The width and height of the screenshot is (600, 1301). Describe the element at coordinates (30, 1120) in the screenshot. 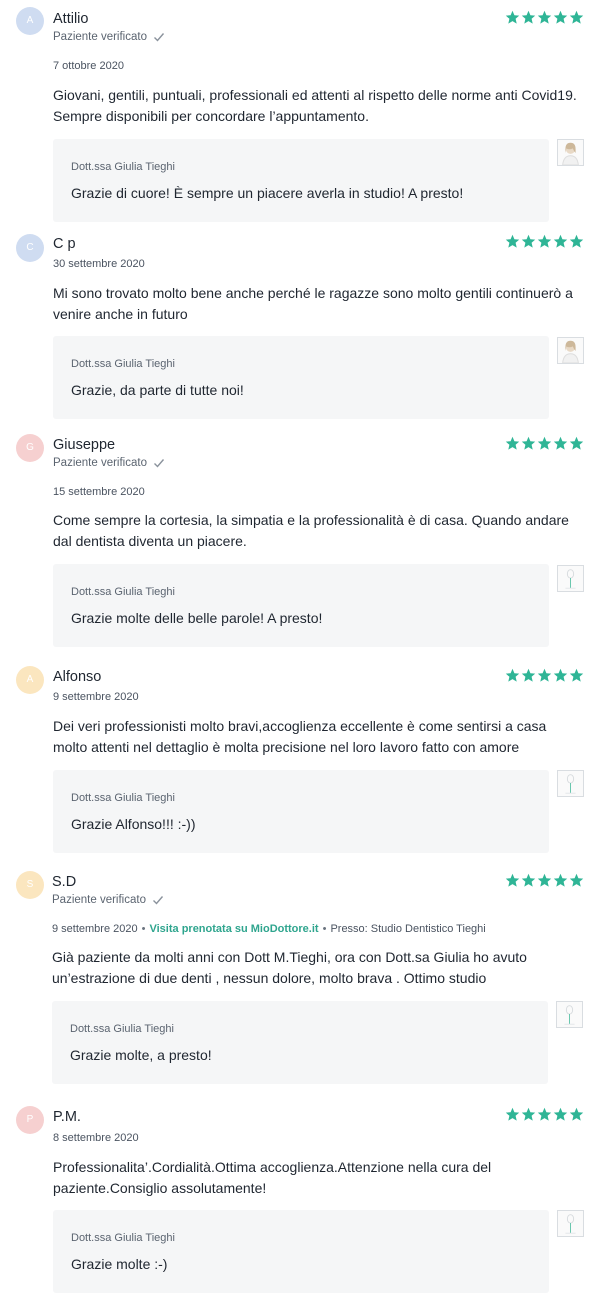

I see `avatar: P` at that location.